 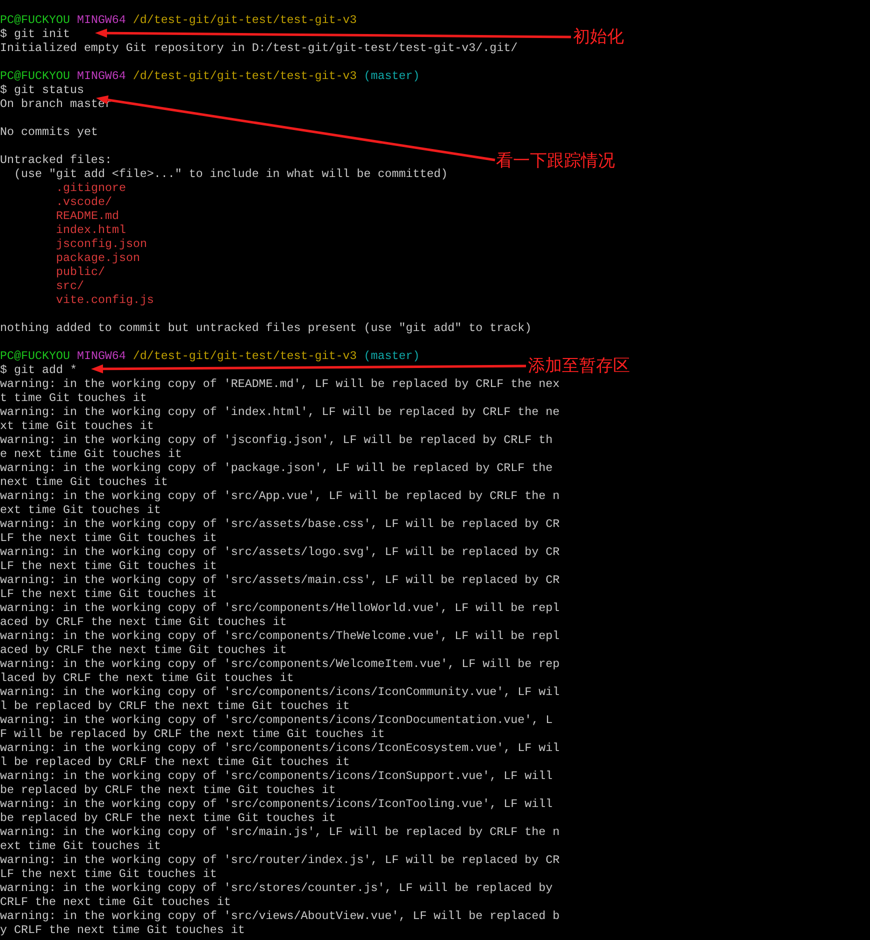 I want to click on untracked-file: package.json, so click(x=98, y=258).